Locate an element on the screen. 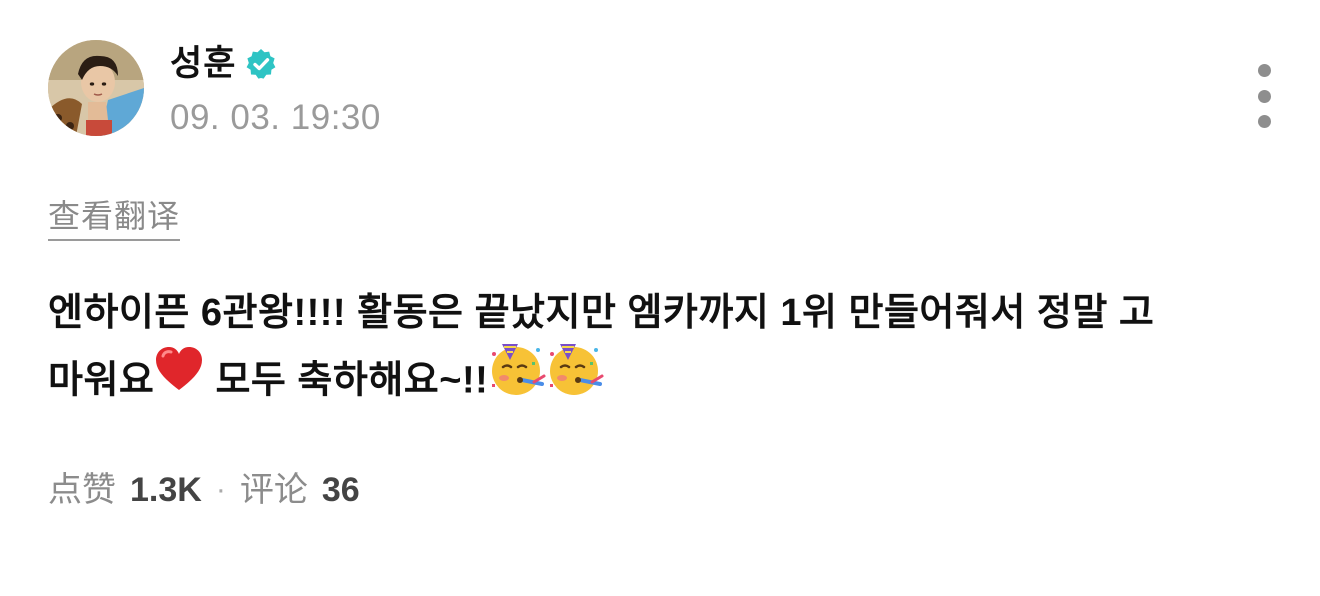 Image resolution: width=1320 pixels, height=596 pixels. comments-label: 评论 is located at coordinates (274, 490).